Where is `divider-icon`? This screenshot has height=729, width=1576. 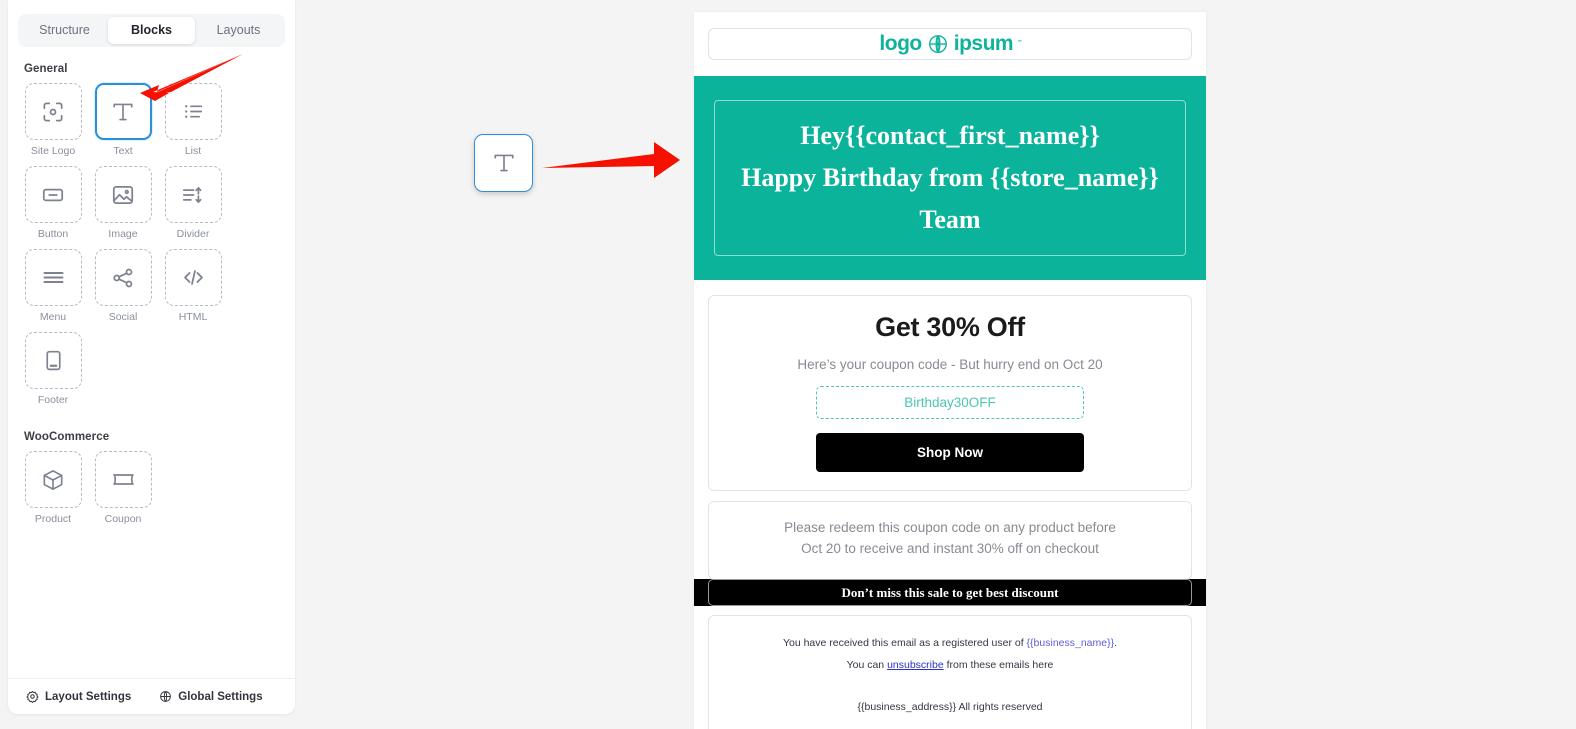 divider-icon is located at coordinates (192, 194).